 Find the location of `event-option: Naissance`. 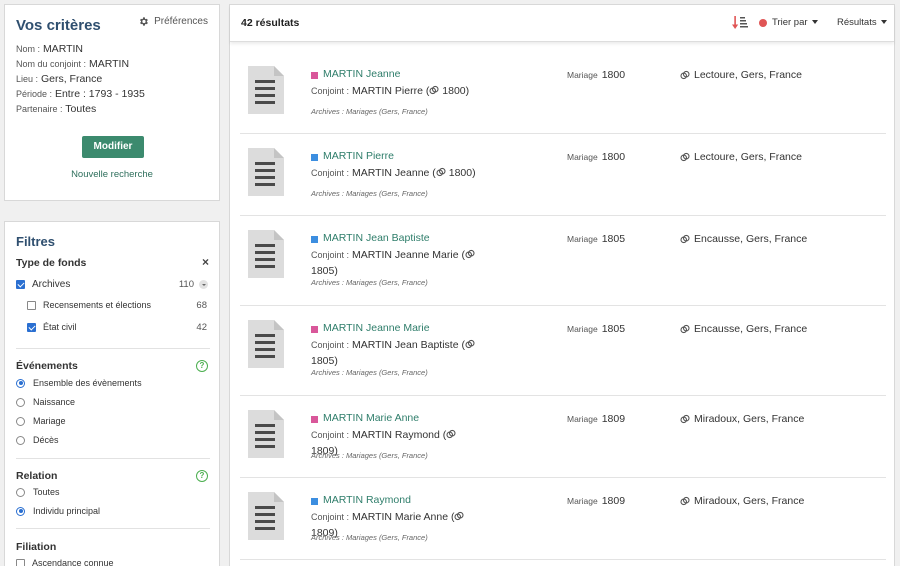

event-option: Naissance is located at coordinates (45, 402).